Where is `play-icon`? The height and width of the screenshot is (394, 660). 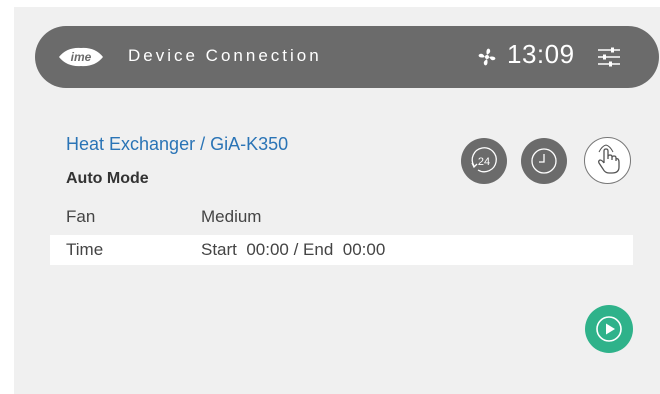
play-icon is located at coordinates (609, 329).